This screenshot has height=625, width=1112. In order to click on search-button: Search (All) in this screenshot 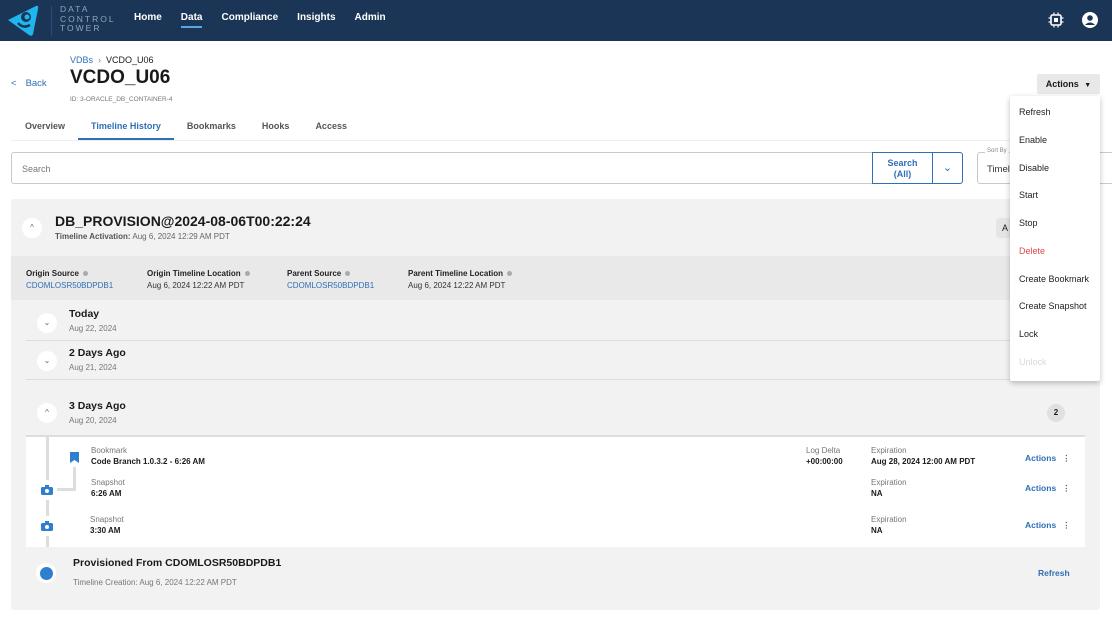, I will do `click(902, 168)`.